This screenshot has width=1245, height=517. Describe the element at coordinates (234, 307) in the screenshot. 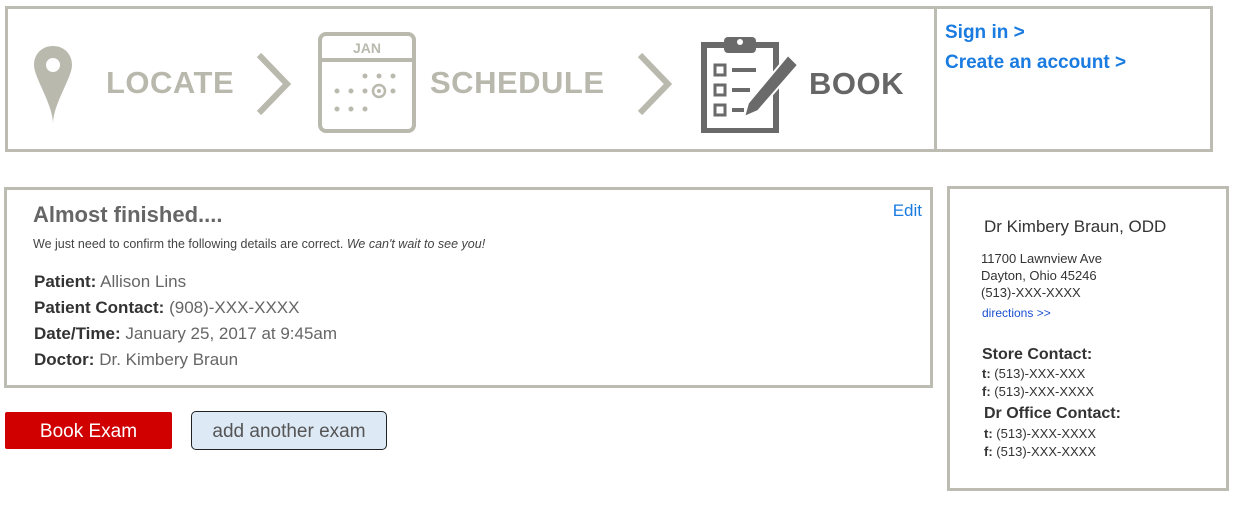

I see `detail-value: (908)-XXX-XXXX` at that location.